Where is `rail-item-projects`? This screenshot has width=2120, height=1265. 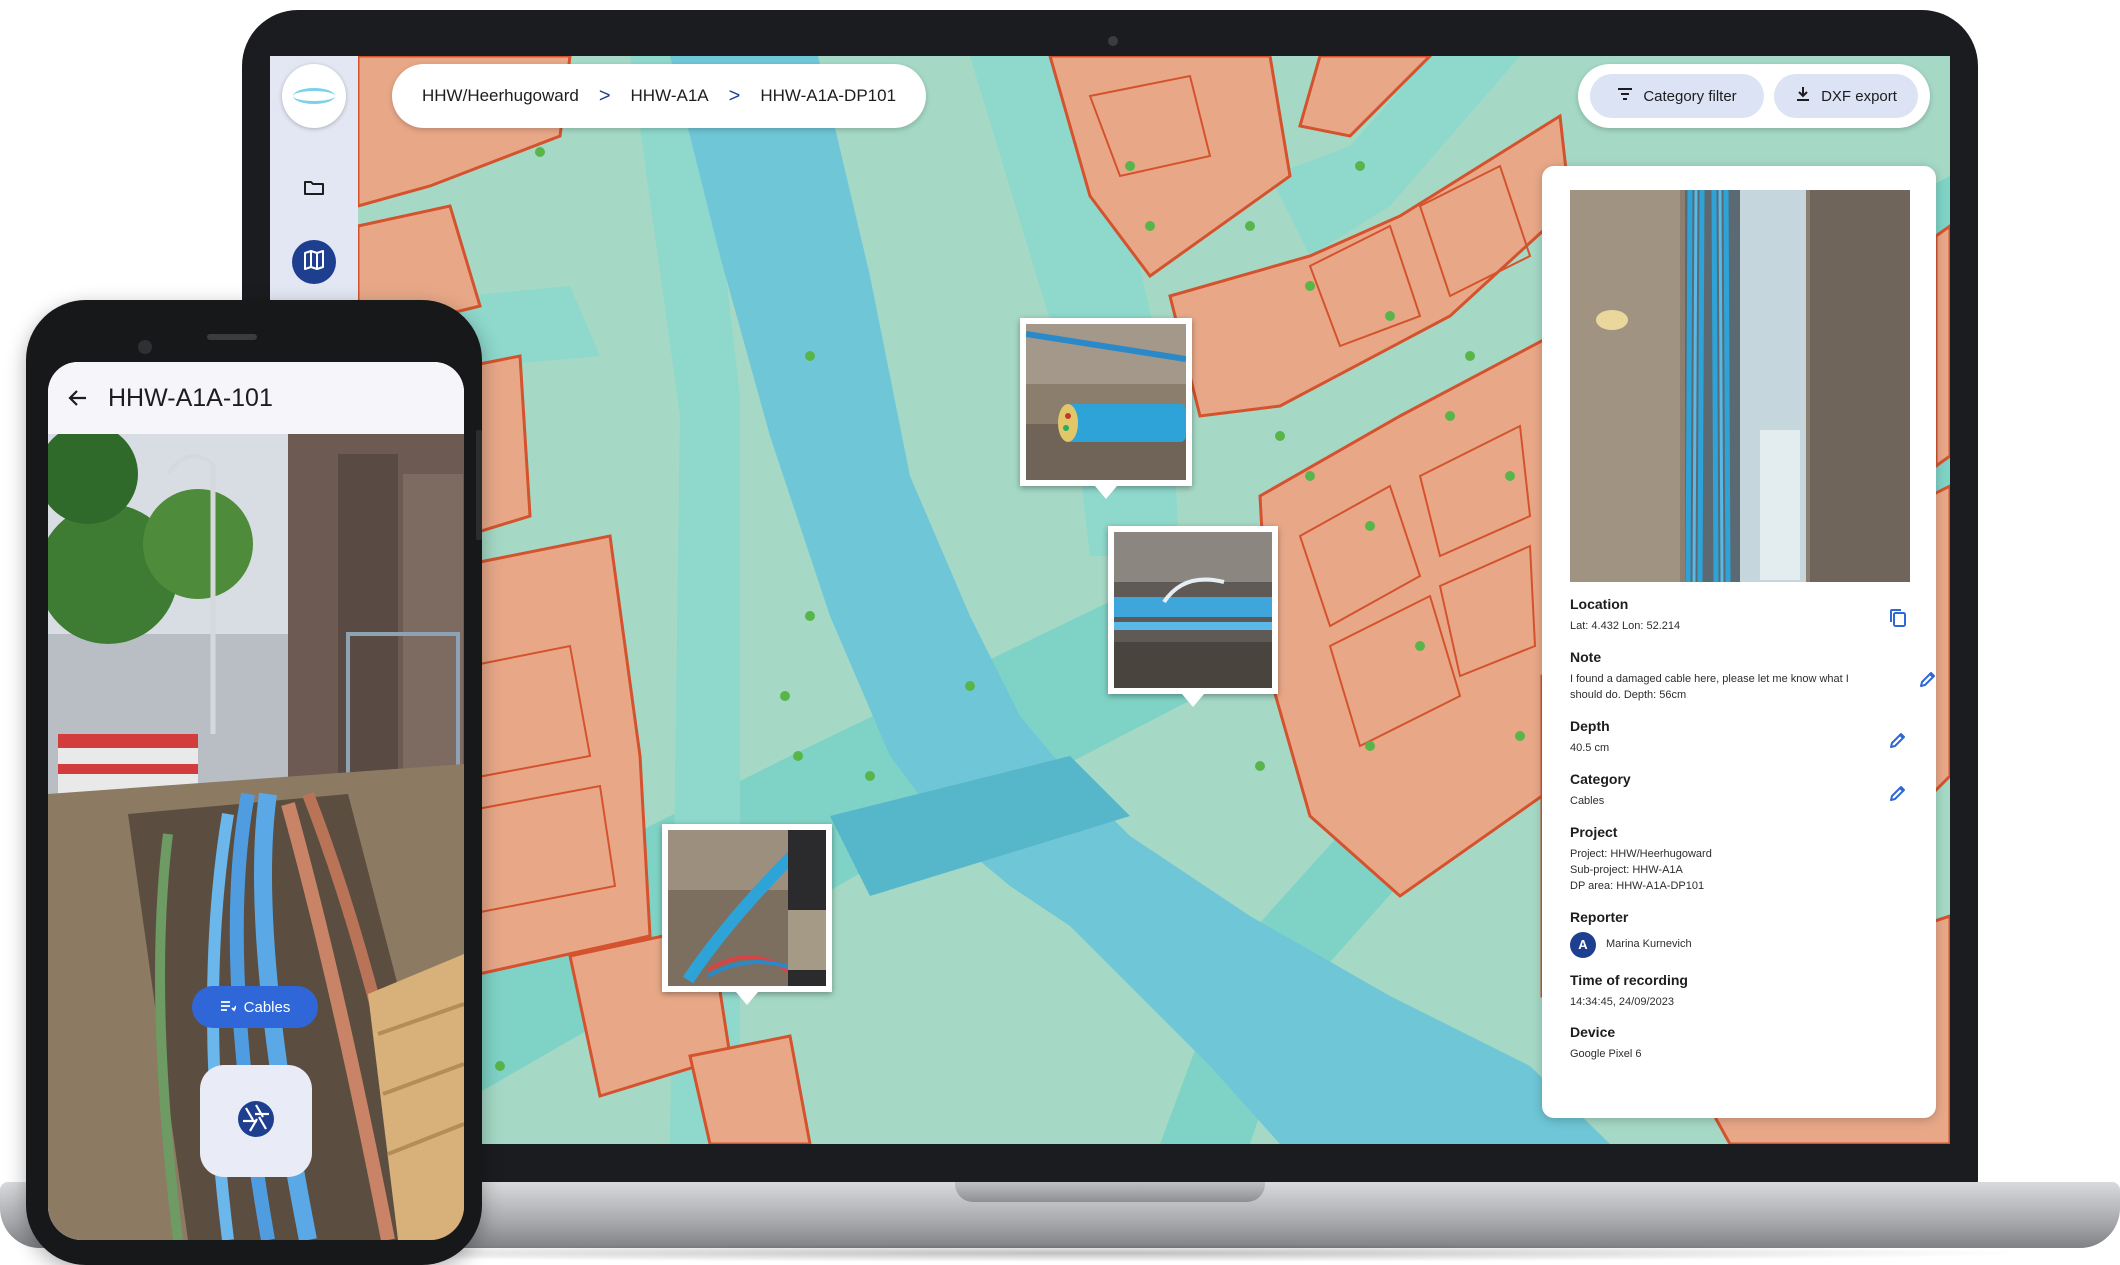
rail-item-projects is located at coordinates (314, 190).